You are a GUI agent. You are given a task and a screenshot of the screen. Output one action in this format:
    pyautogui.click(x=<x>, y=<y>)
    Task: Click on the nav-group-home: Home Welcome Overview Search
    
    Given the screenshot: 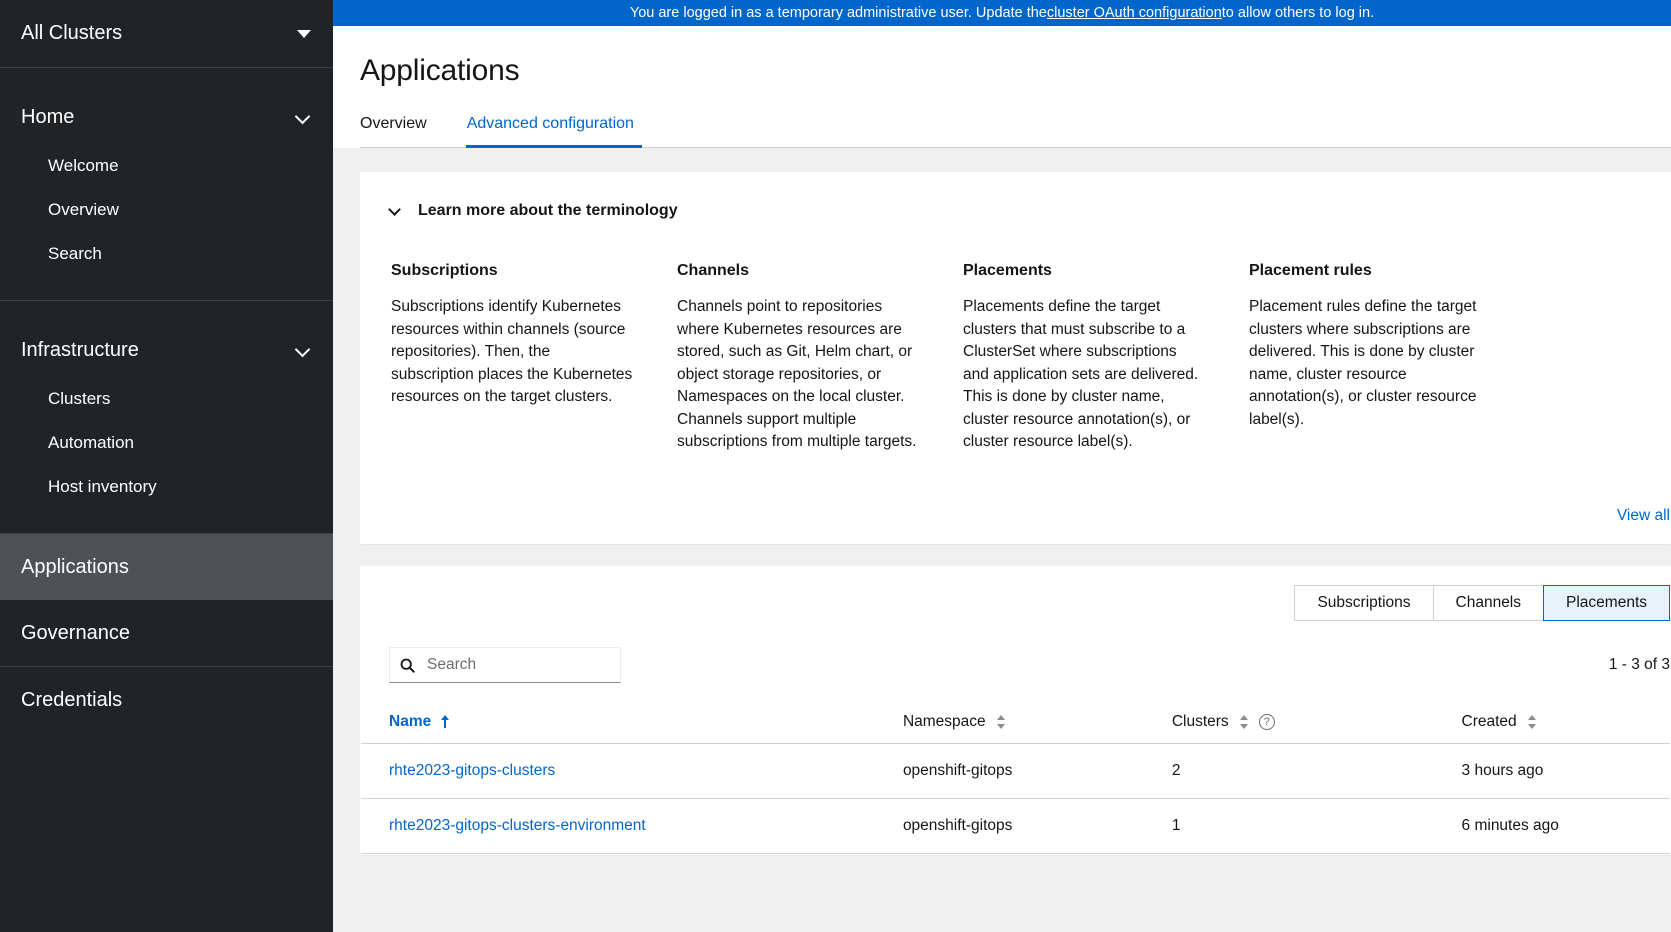 What is the action you would take?
    pyautogui.click(x=166, y=184)
    